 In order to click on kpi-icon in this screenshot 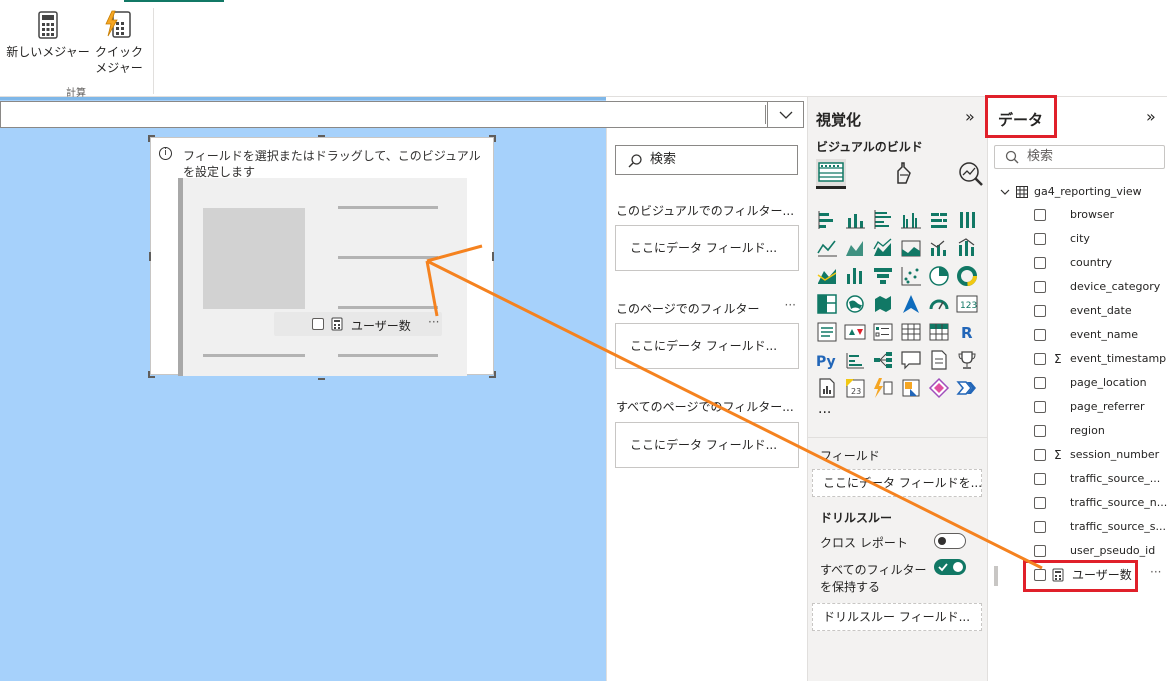, I will do `click(855, 332)`.